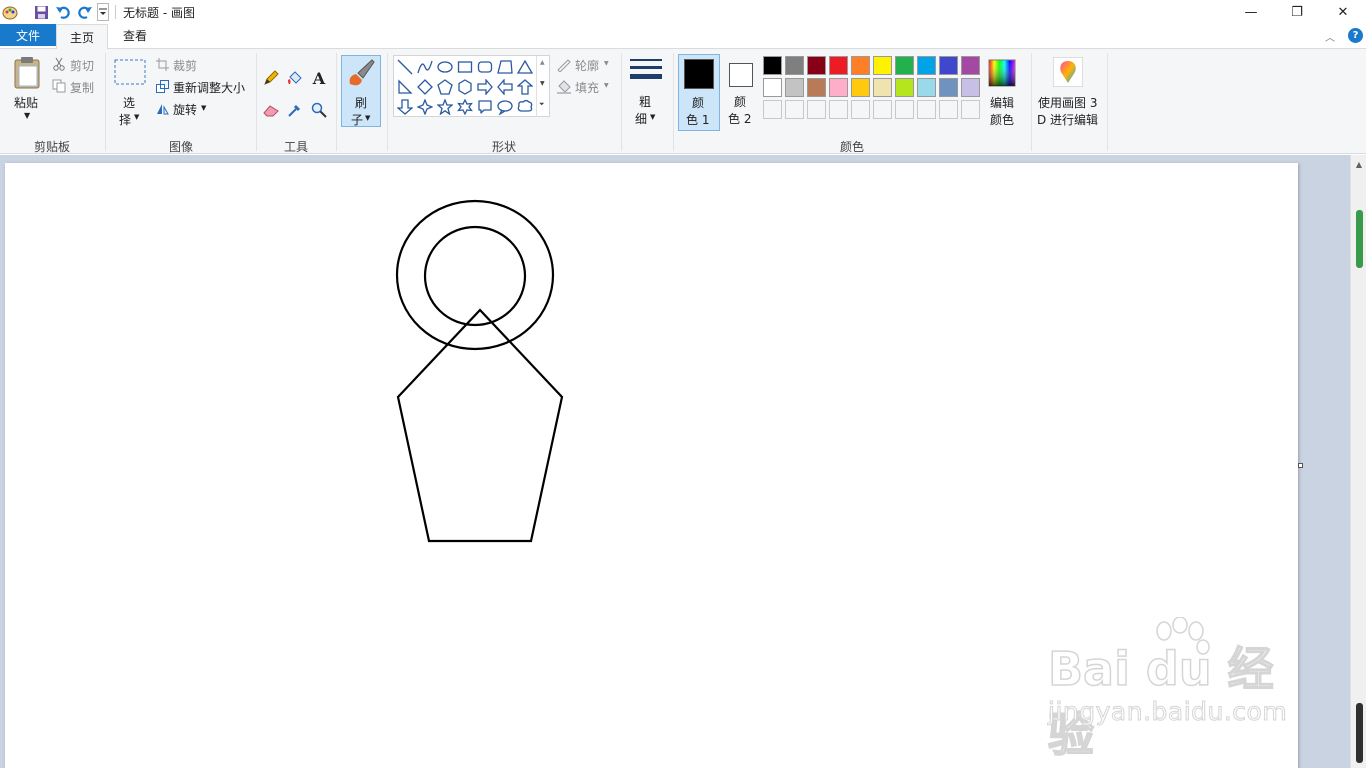 The height and width of the screenshot is (768, 1366). Describe the element at coordinates (485, 67) in the screenshot. I see `rounded-rectangle-shape-icon` at that location.